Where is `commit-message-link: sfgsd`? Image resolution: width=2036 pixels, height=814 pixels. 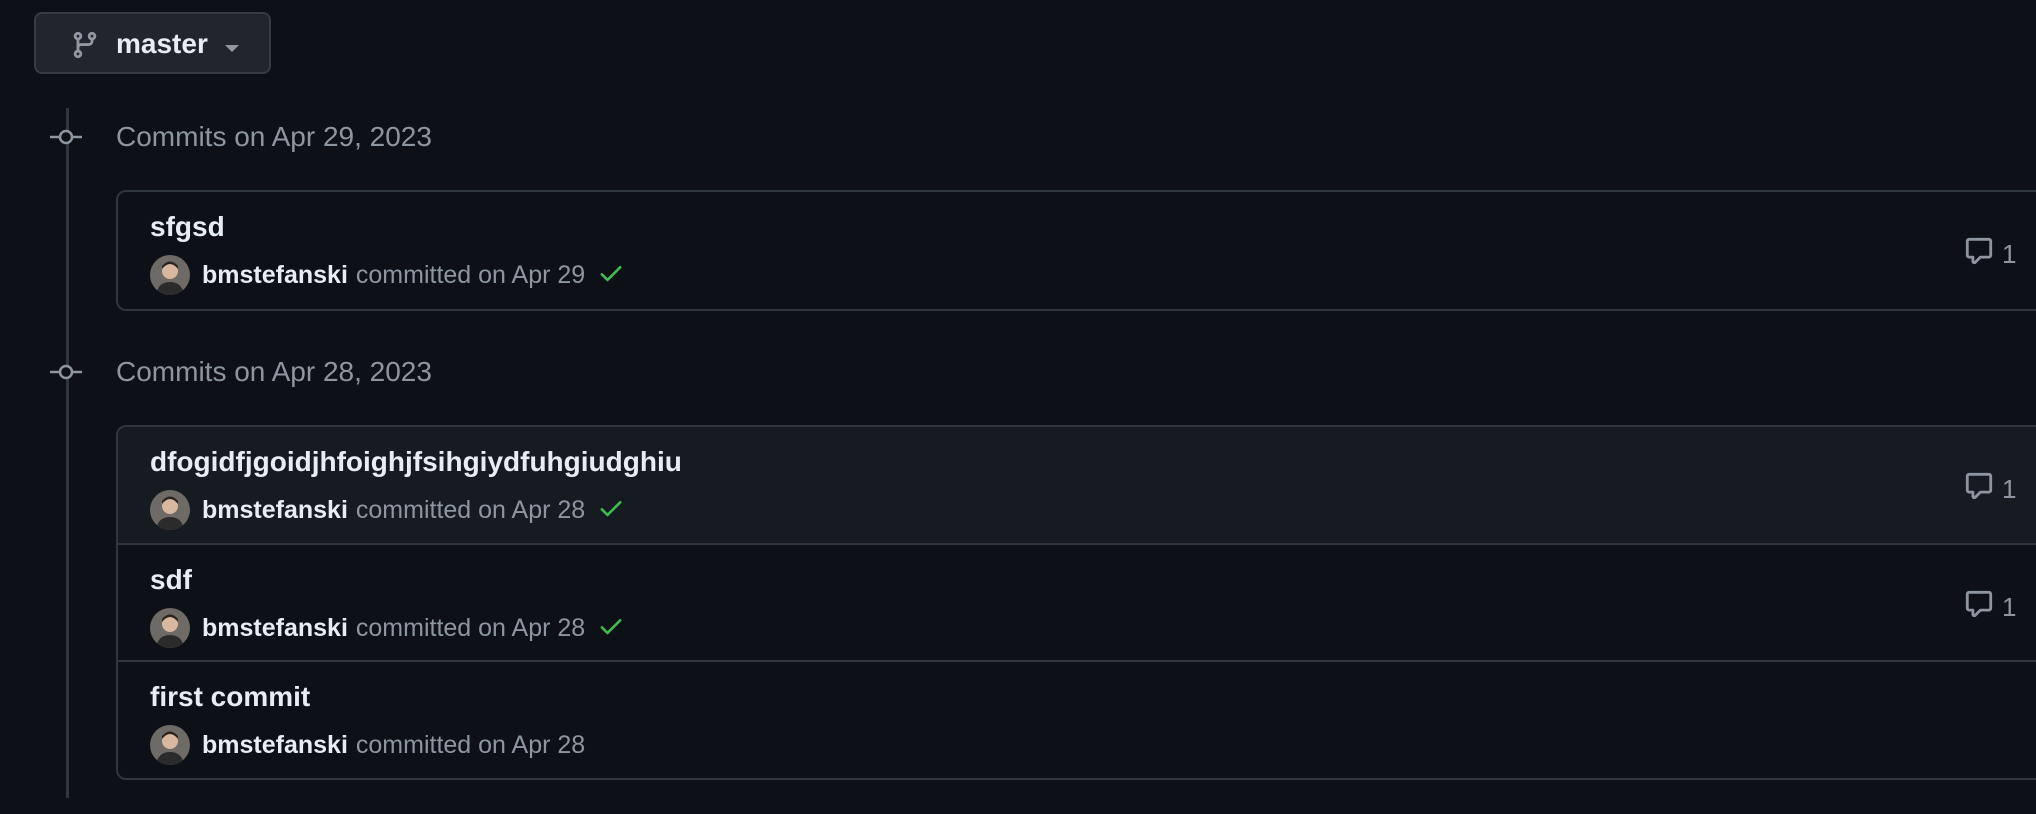 commit-message-link: sfgsd is located at coordinates (187, 227).